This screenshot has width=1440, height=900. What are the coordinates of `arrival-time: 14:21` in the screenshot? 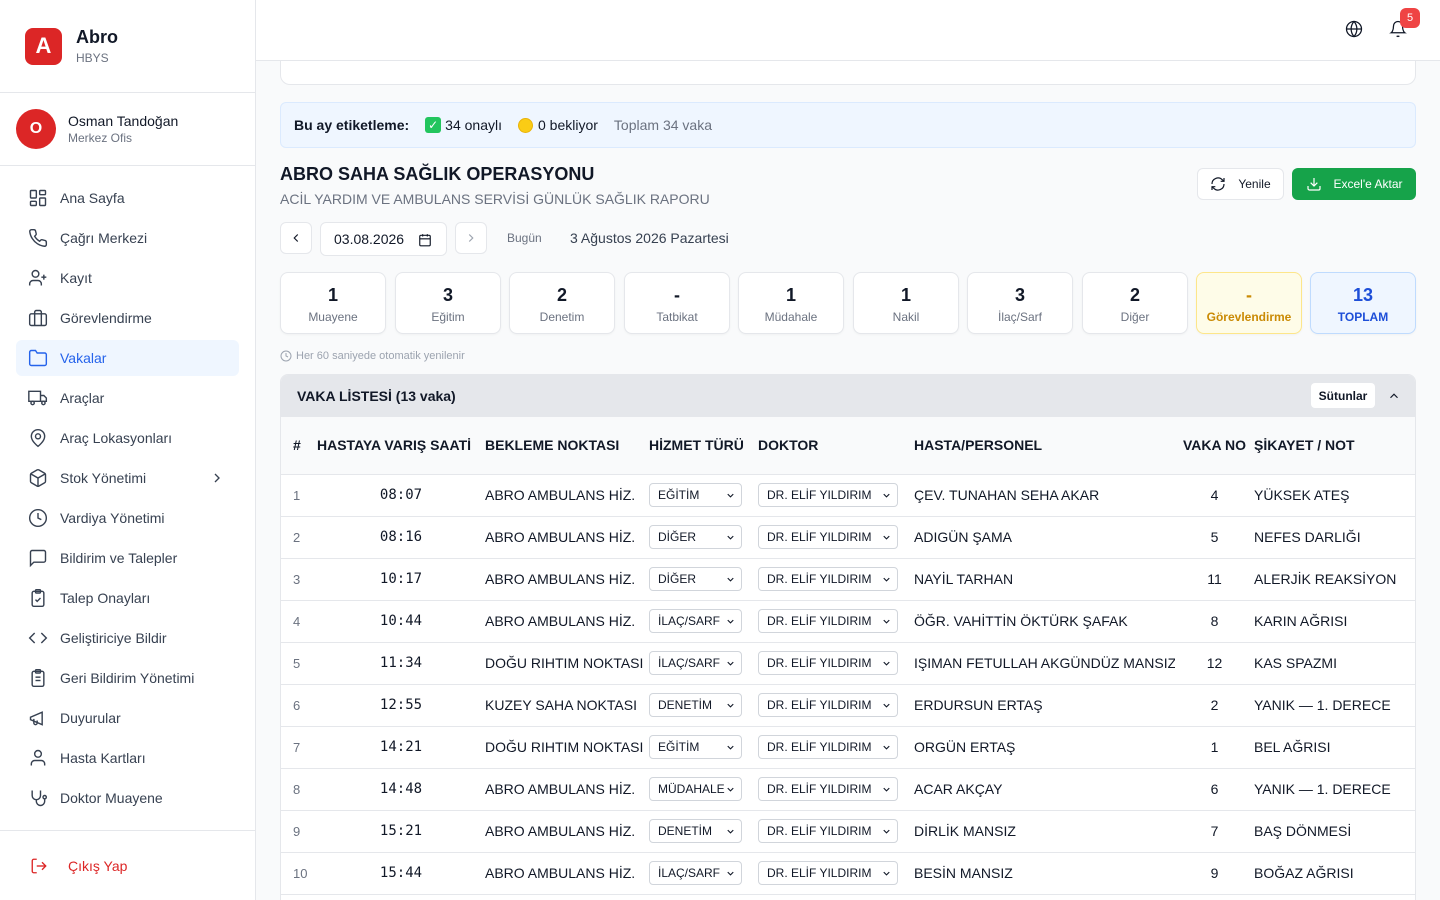 It's located at (401, 747).